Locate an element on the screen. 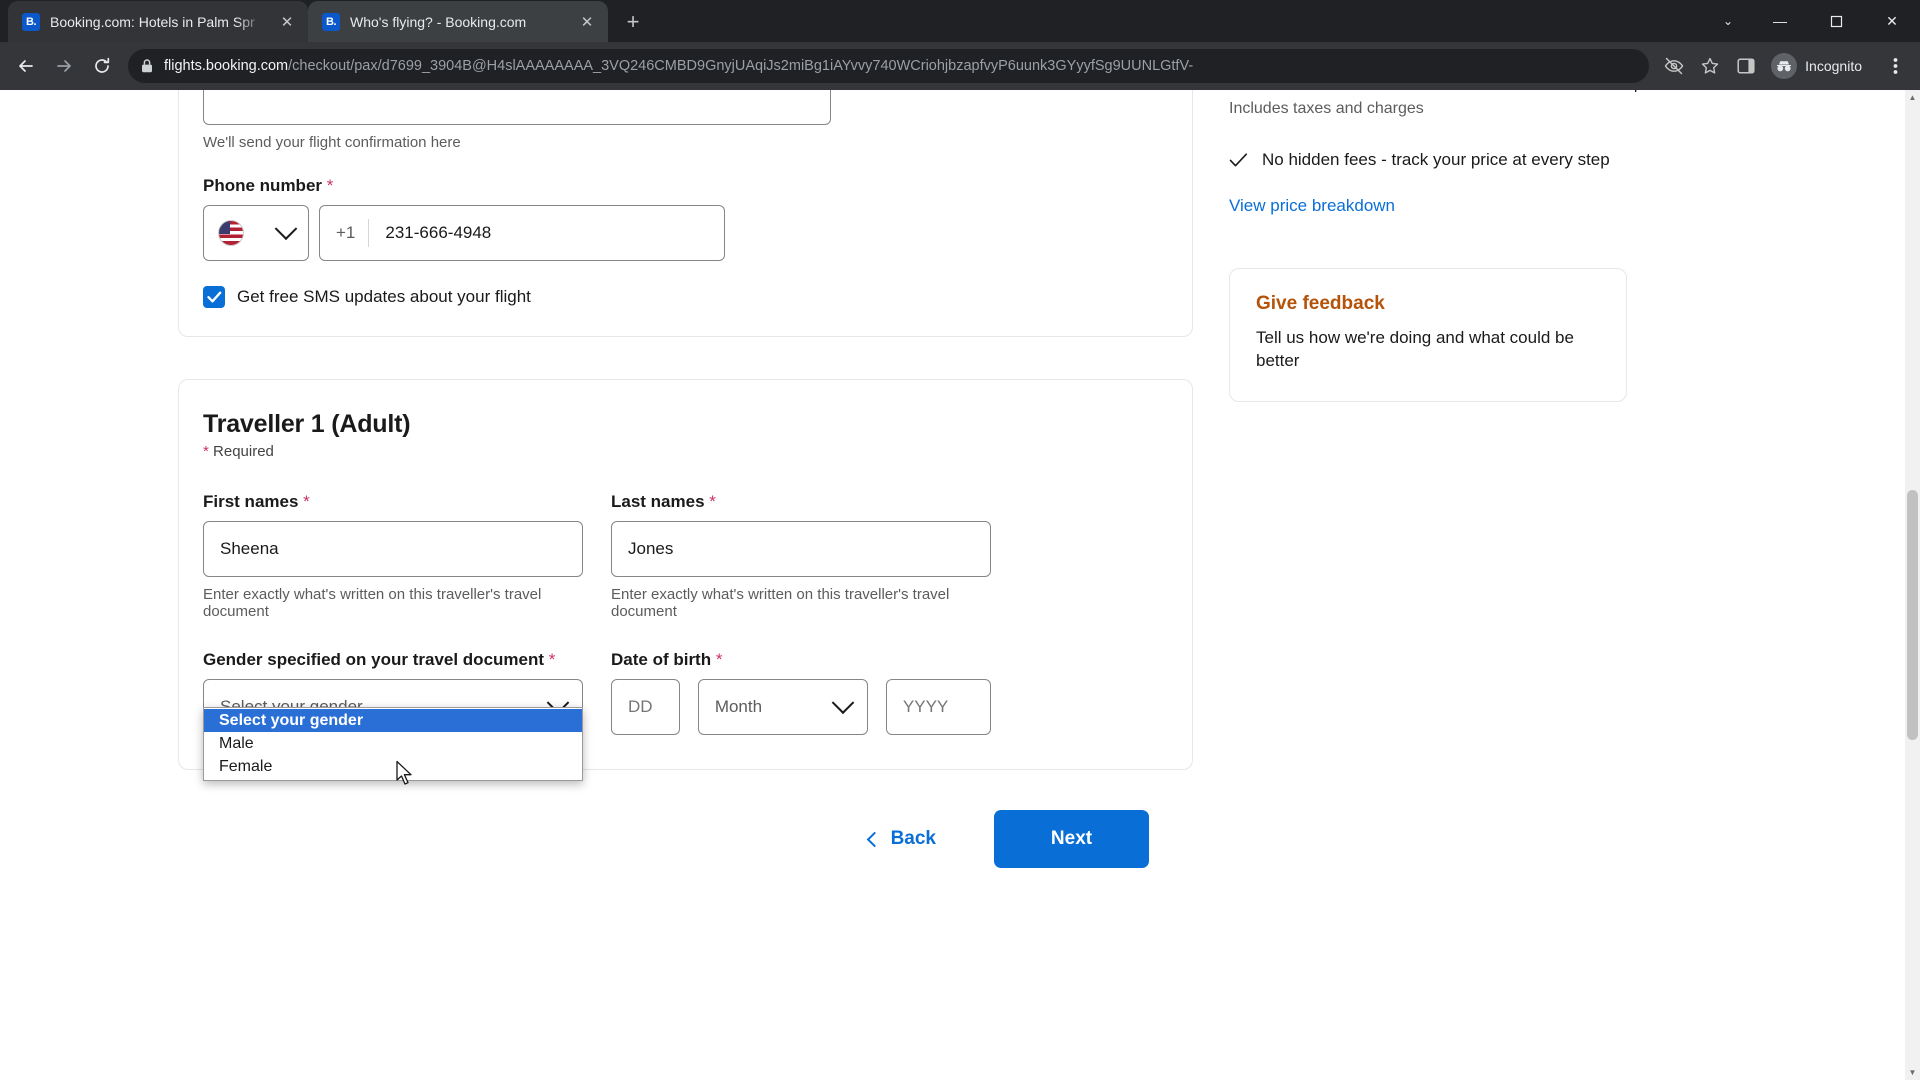  sms-updates-checkbox is located at coordinates (214, 297).